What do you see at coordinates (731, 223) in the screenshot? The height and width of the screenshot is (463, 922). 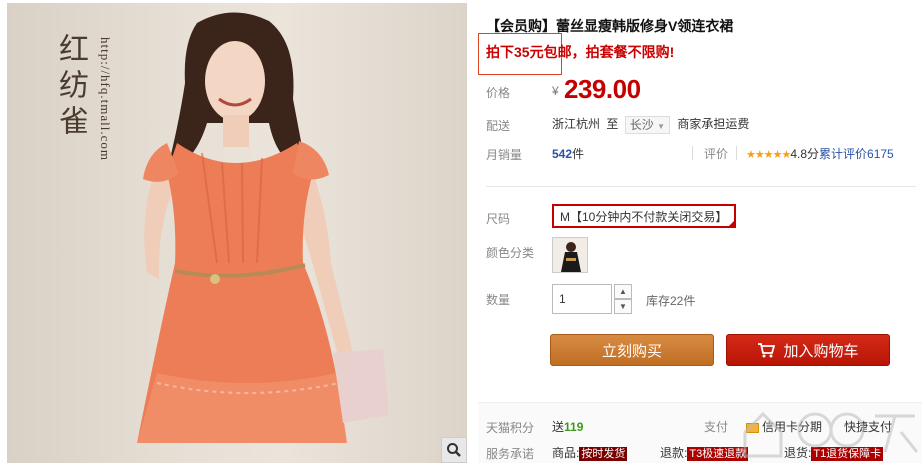 I see `selected-check-icon` at bounding box center [731, 223].